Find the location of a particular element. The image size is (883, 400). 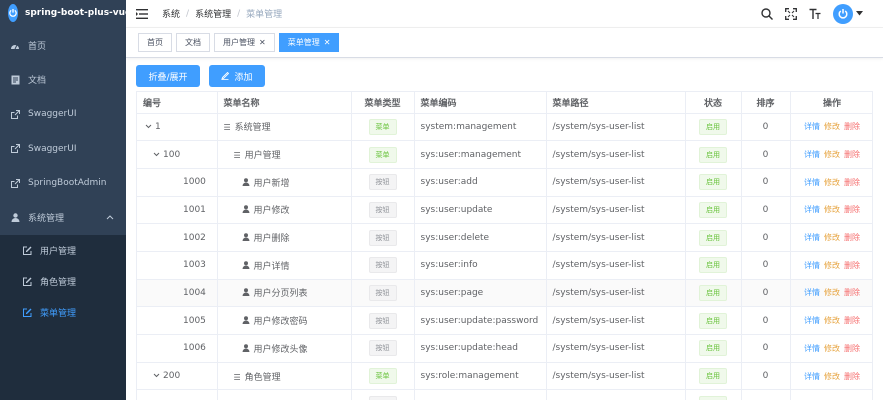

search-icon is located at coordinates (767, 14).